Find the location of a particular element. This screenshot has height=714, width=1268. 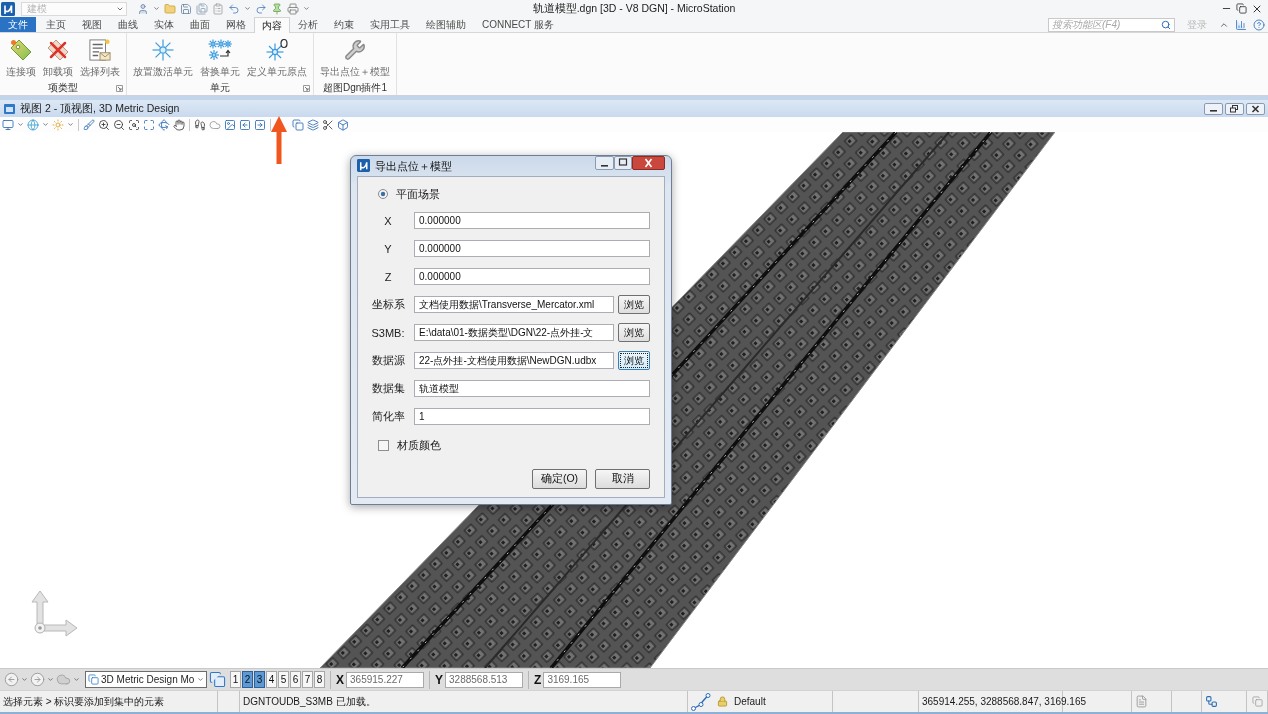

view-number-button: 4 is located at coordinates (271, 679).